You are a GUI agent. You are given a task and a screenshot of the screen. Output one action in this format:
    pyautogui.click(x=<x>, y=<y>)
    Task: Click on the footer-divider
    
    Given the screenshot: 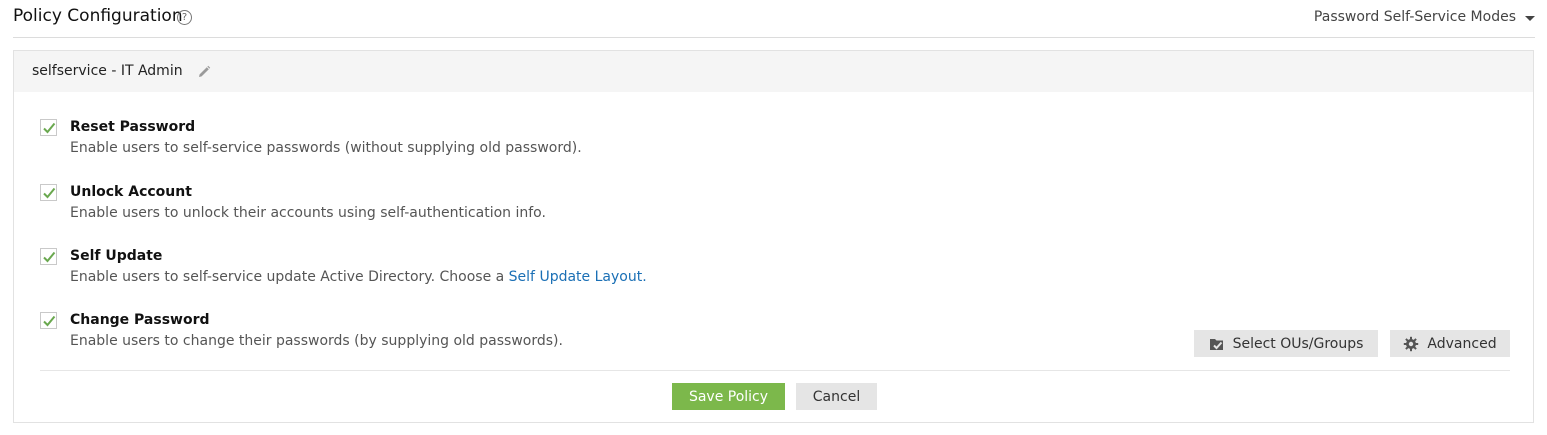 What is the action you would take?
    pyautogui.click(x=775, y=370)
    